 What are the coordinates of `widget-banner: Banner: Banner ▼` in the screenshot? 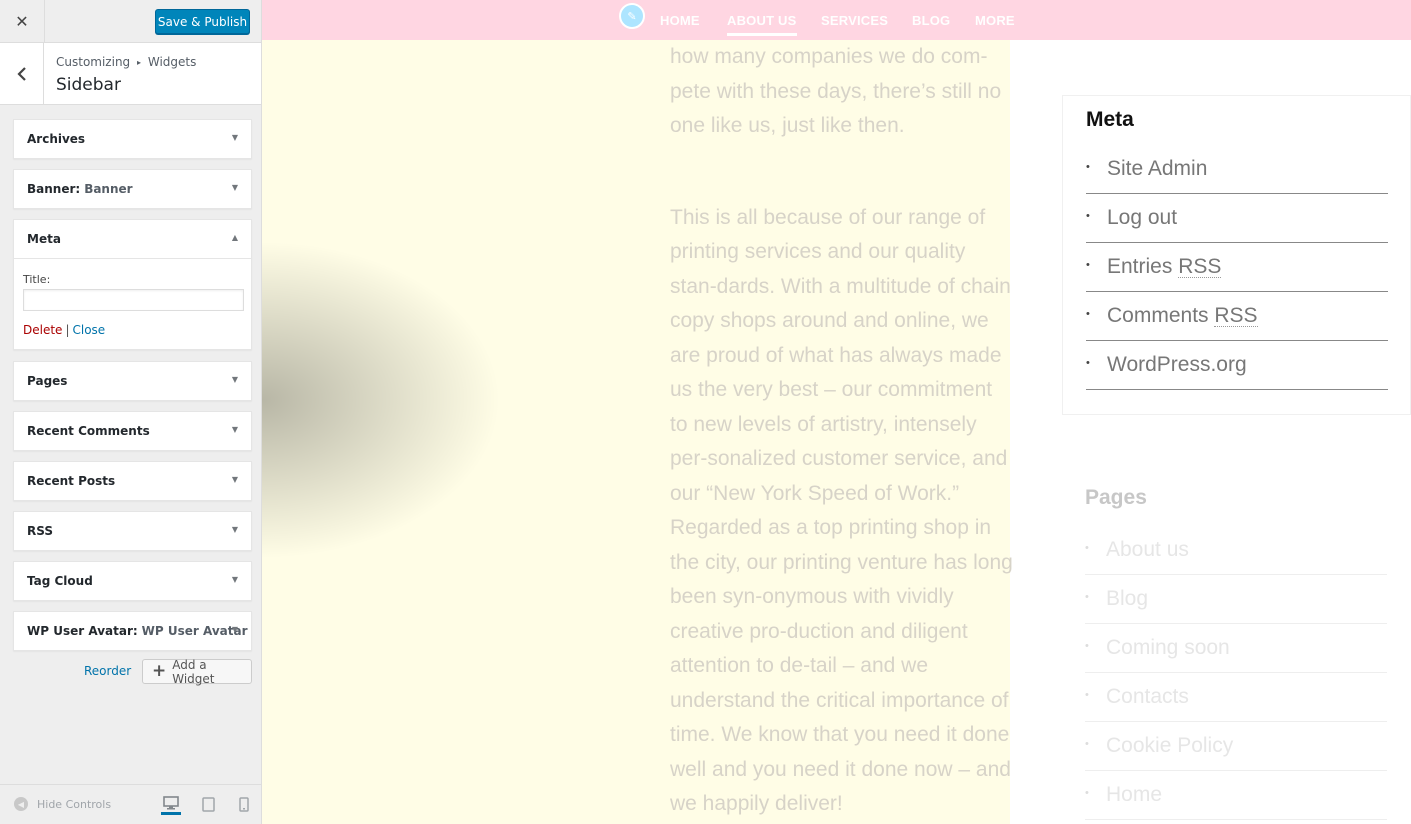 It's located at (132, 189).